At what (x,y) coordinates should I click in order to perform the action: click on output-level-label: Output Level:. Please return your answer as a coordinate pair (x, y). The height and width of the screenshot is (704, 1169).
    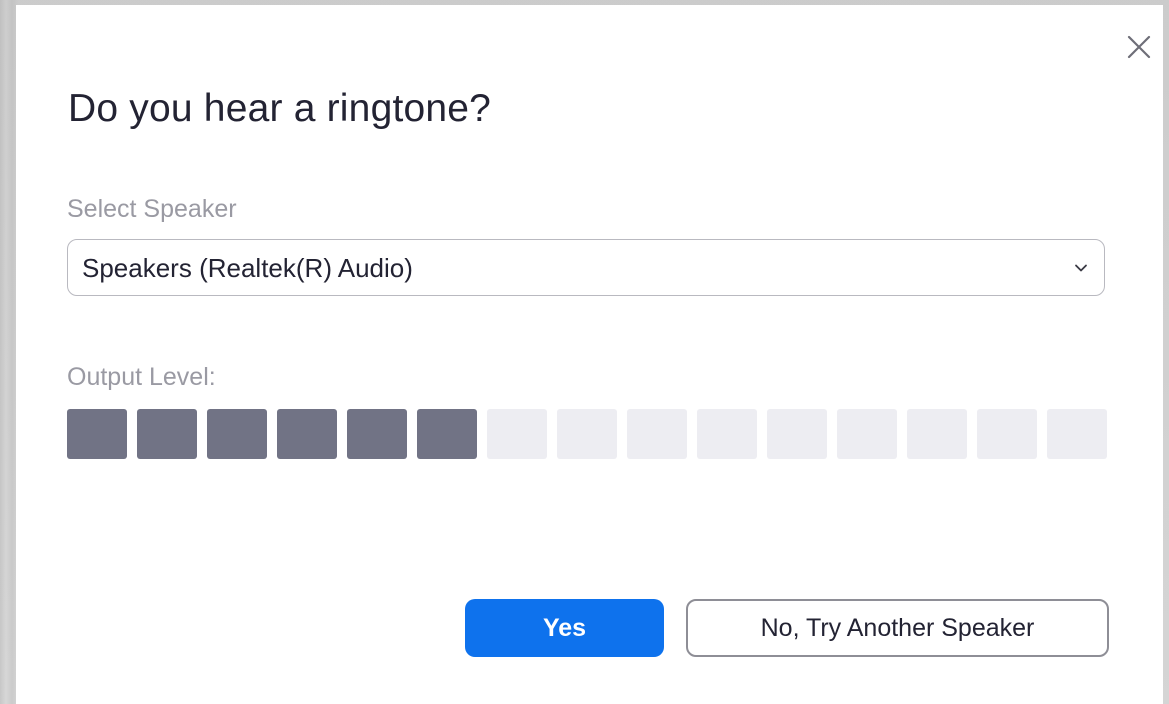
    Looking at the image, I should click on (141, 377).